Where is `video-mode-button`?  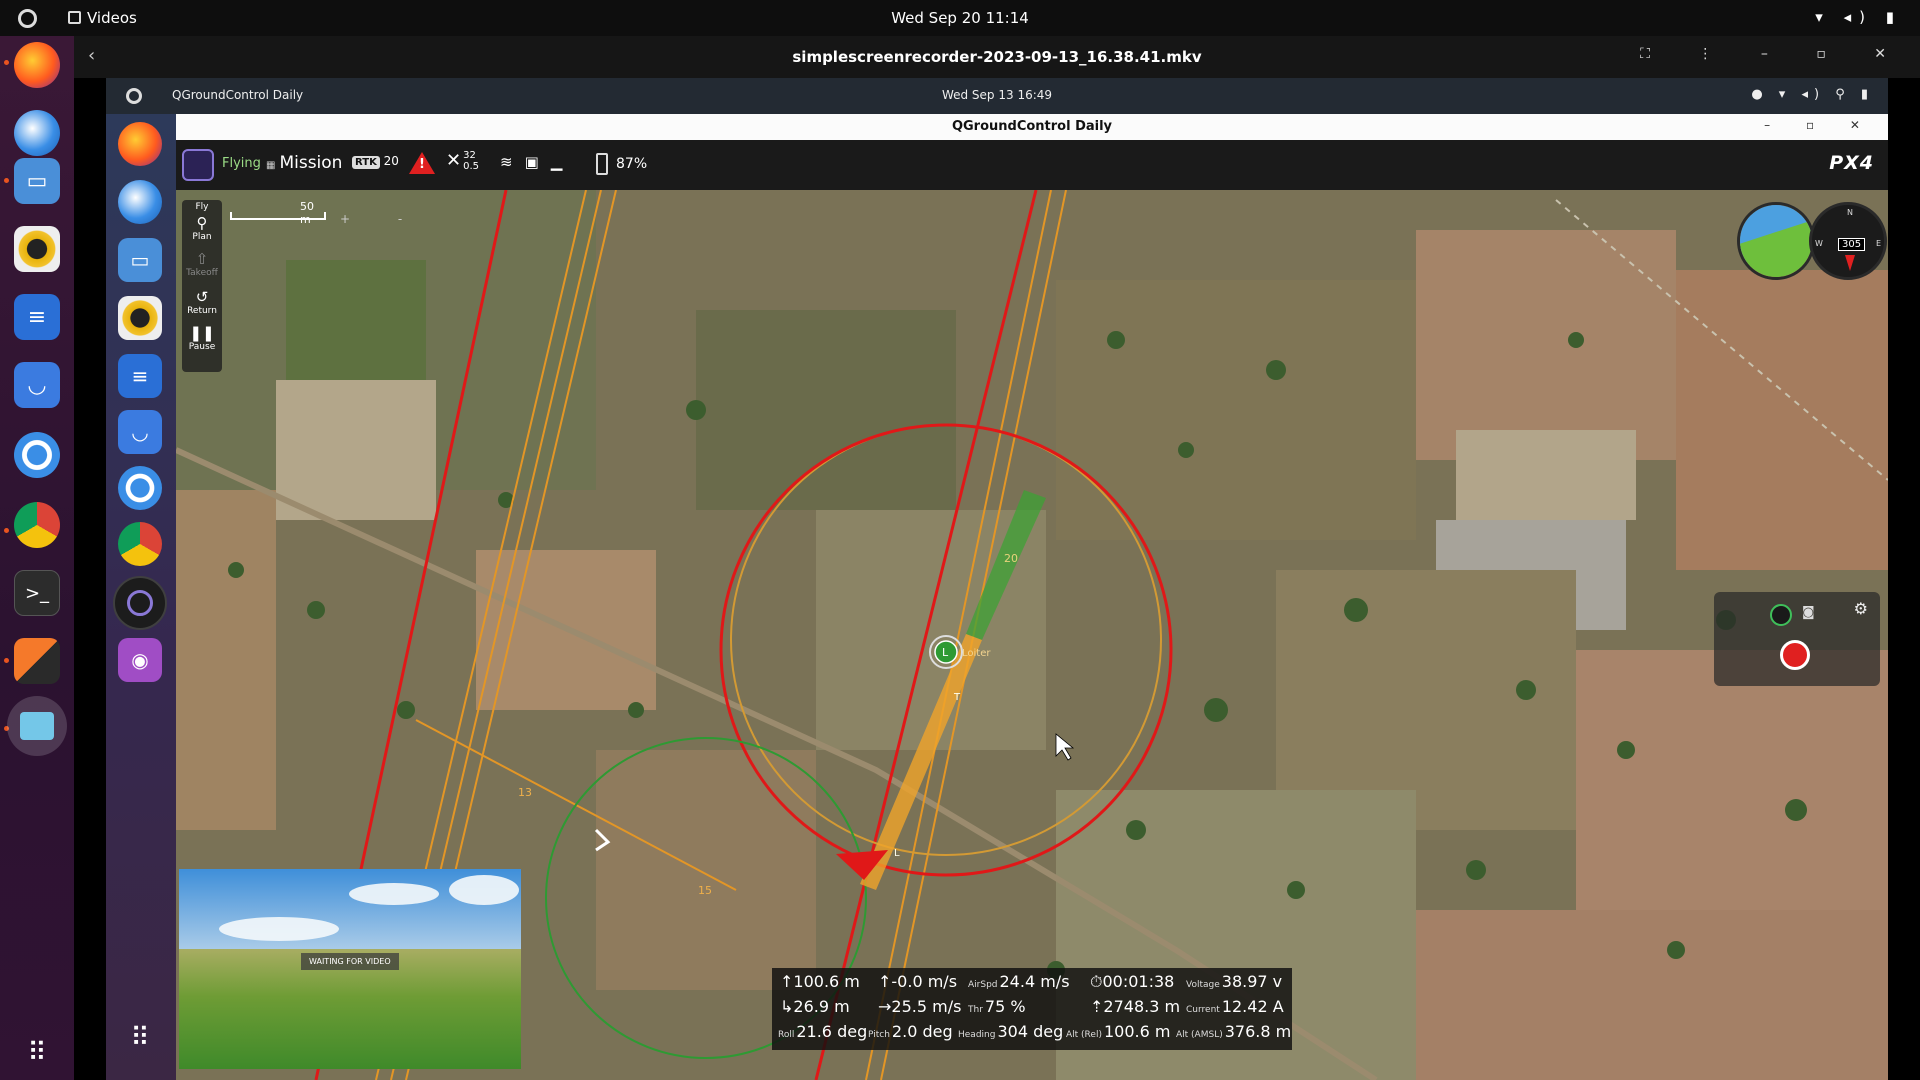
video-mode-button is located at coordinates (1781, 615).